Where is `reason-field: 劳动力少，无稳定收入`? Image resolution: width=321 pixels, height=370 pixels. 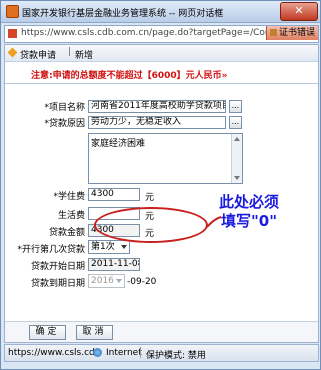 reason-field: 劳动力少，无稳定收入 is located at coordinates (157, 122).